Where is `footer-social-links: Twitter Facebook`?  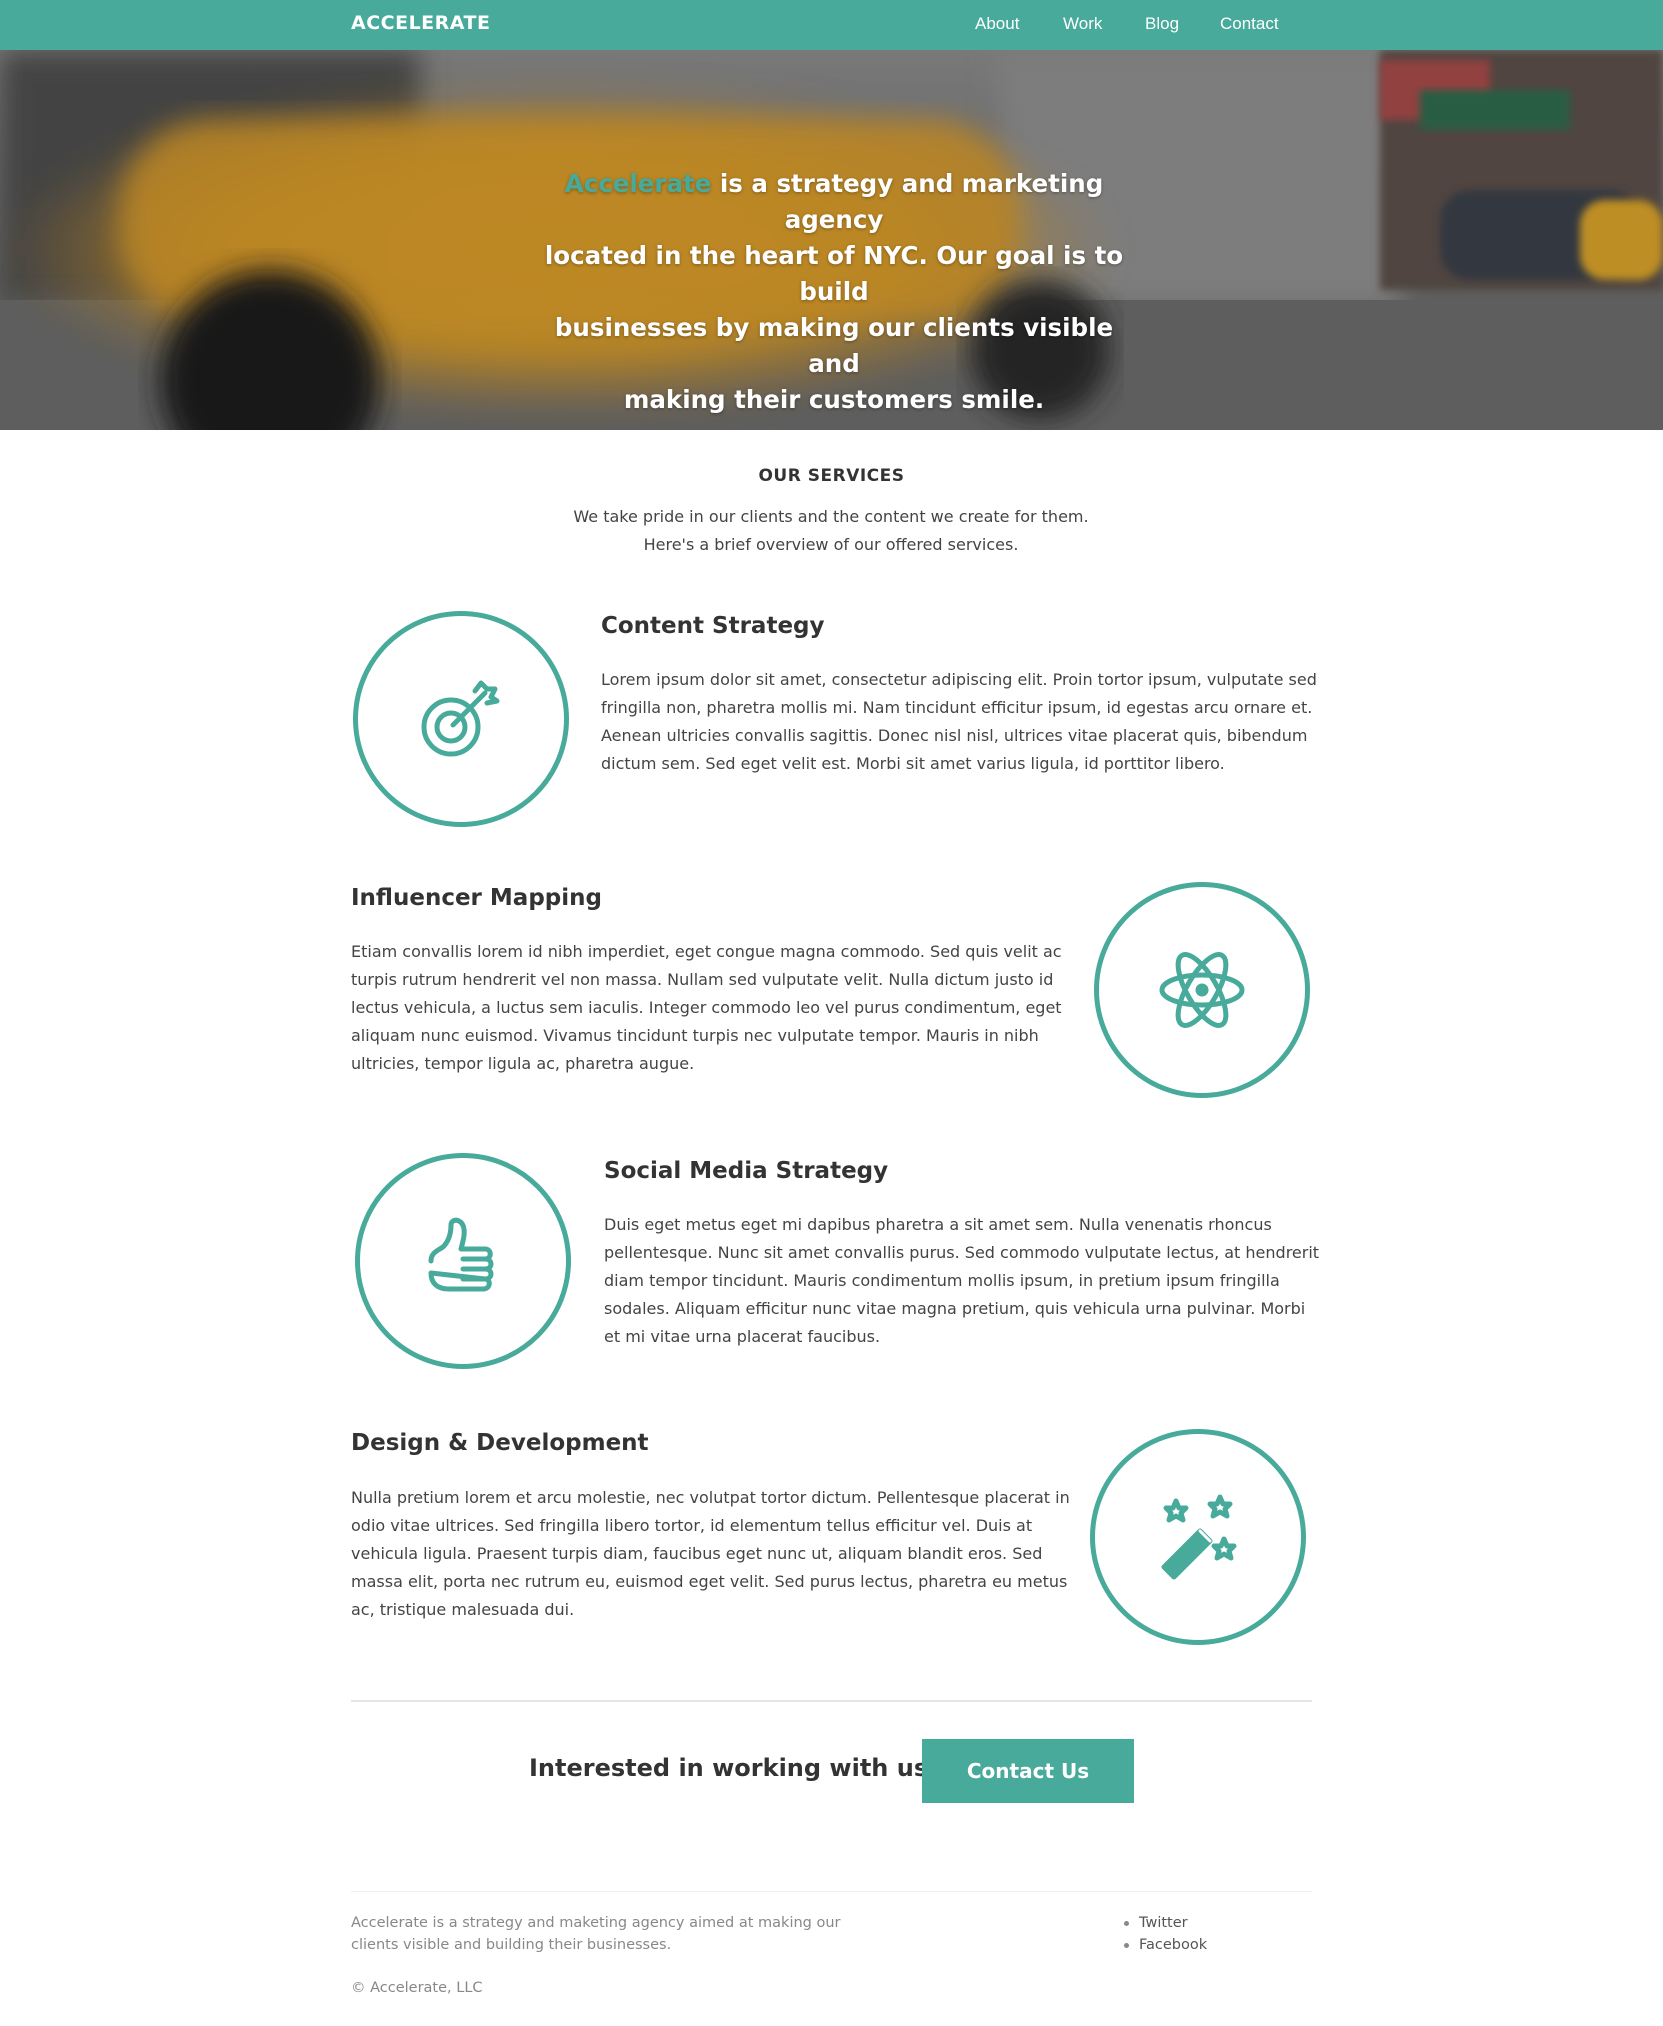 footer-social-links: Twitter Facebook is located at coordinates (1165, 1934).